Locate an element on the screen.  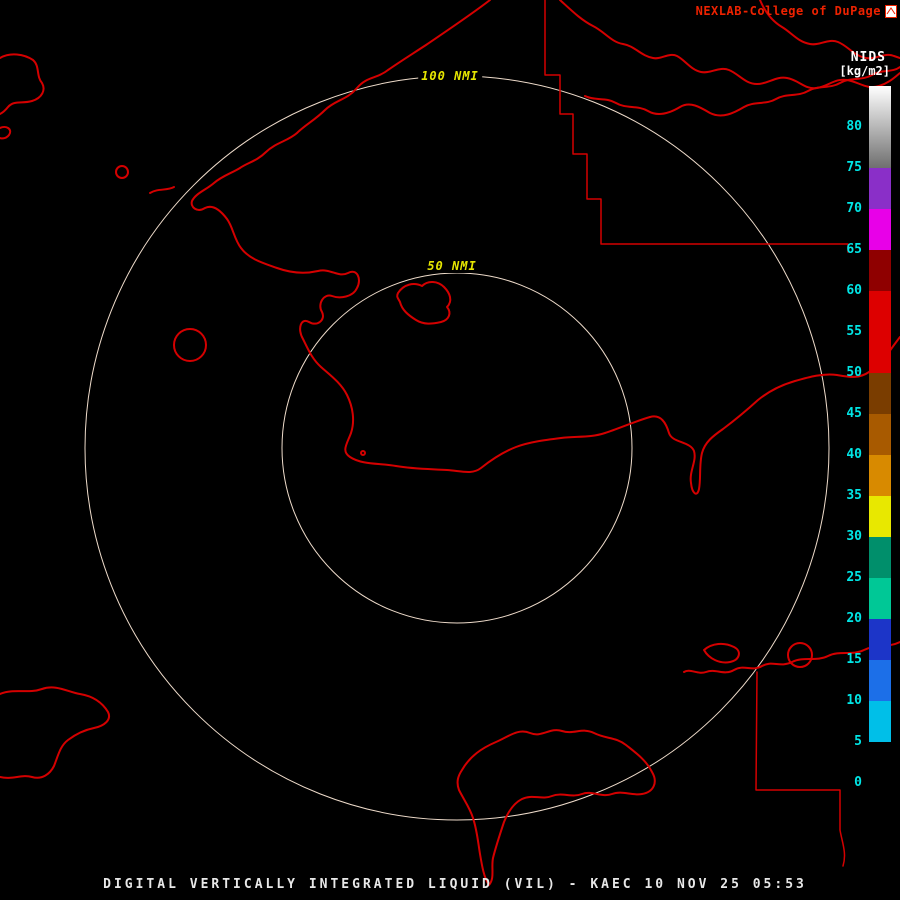
colorbar-tick-80: 80 is located at coordinates (854, 126).